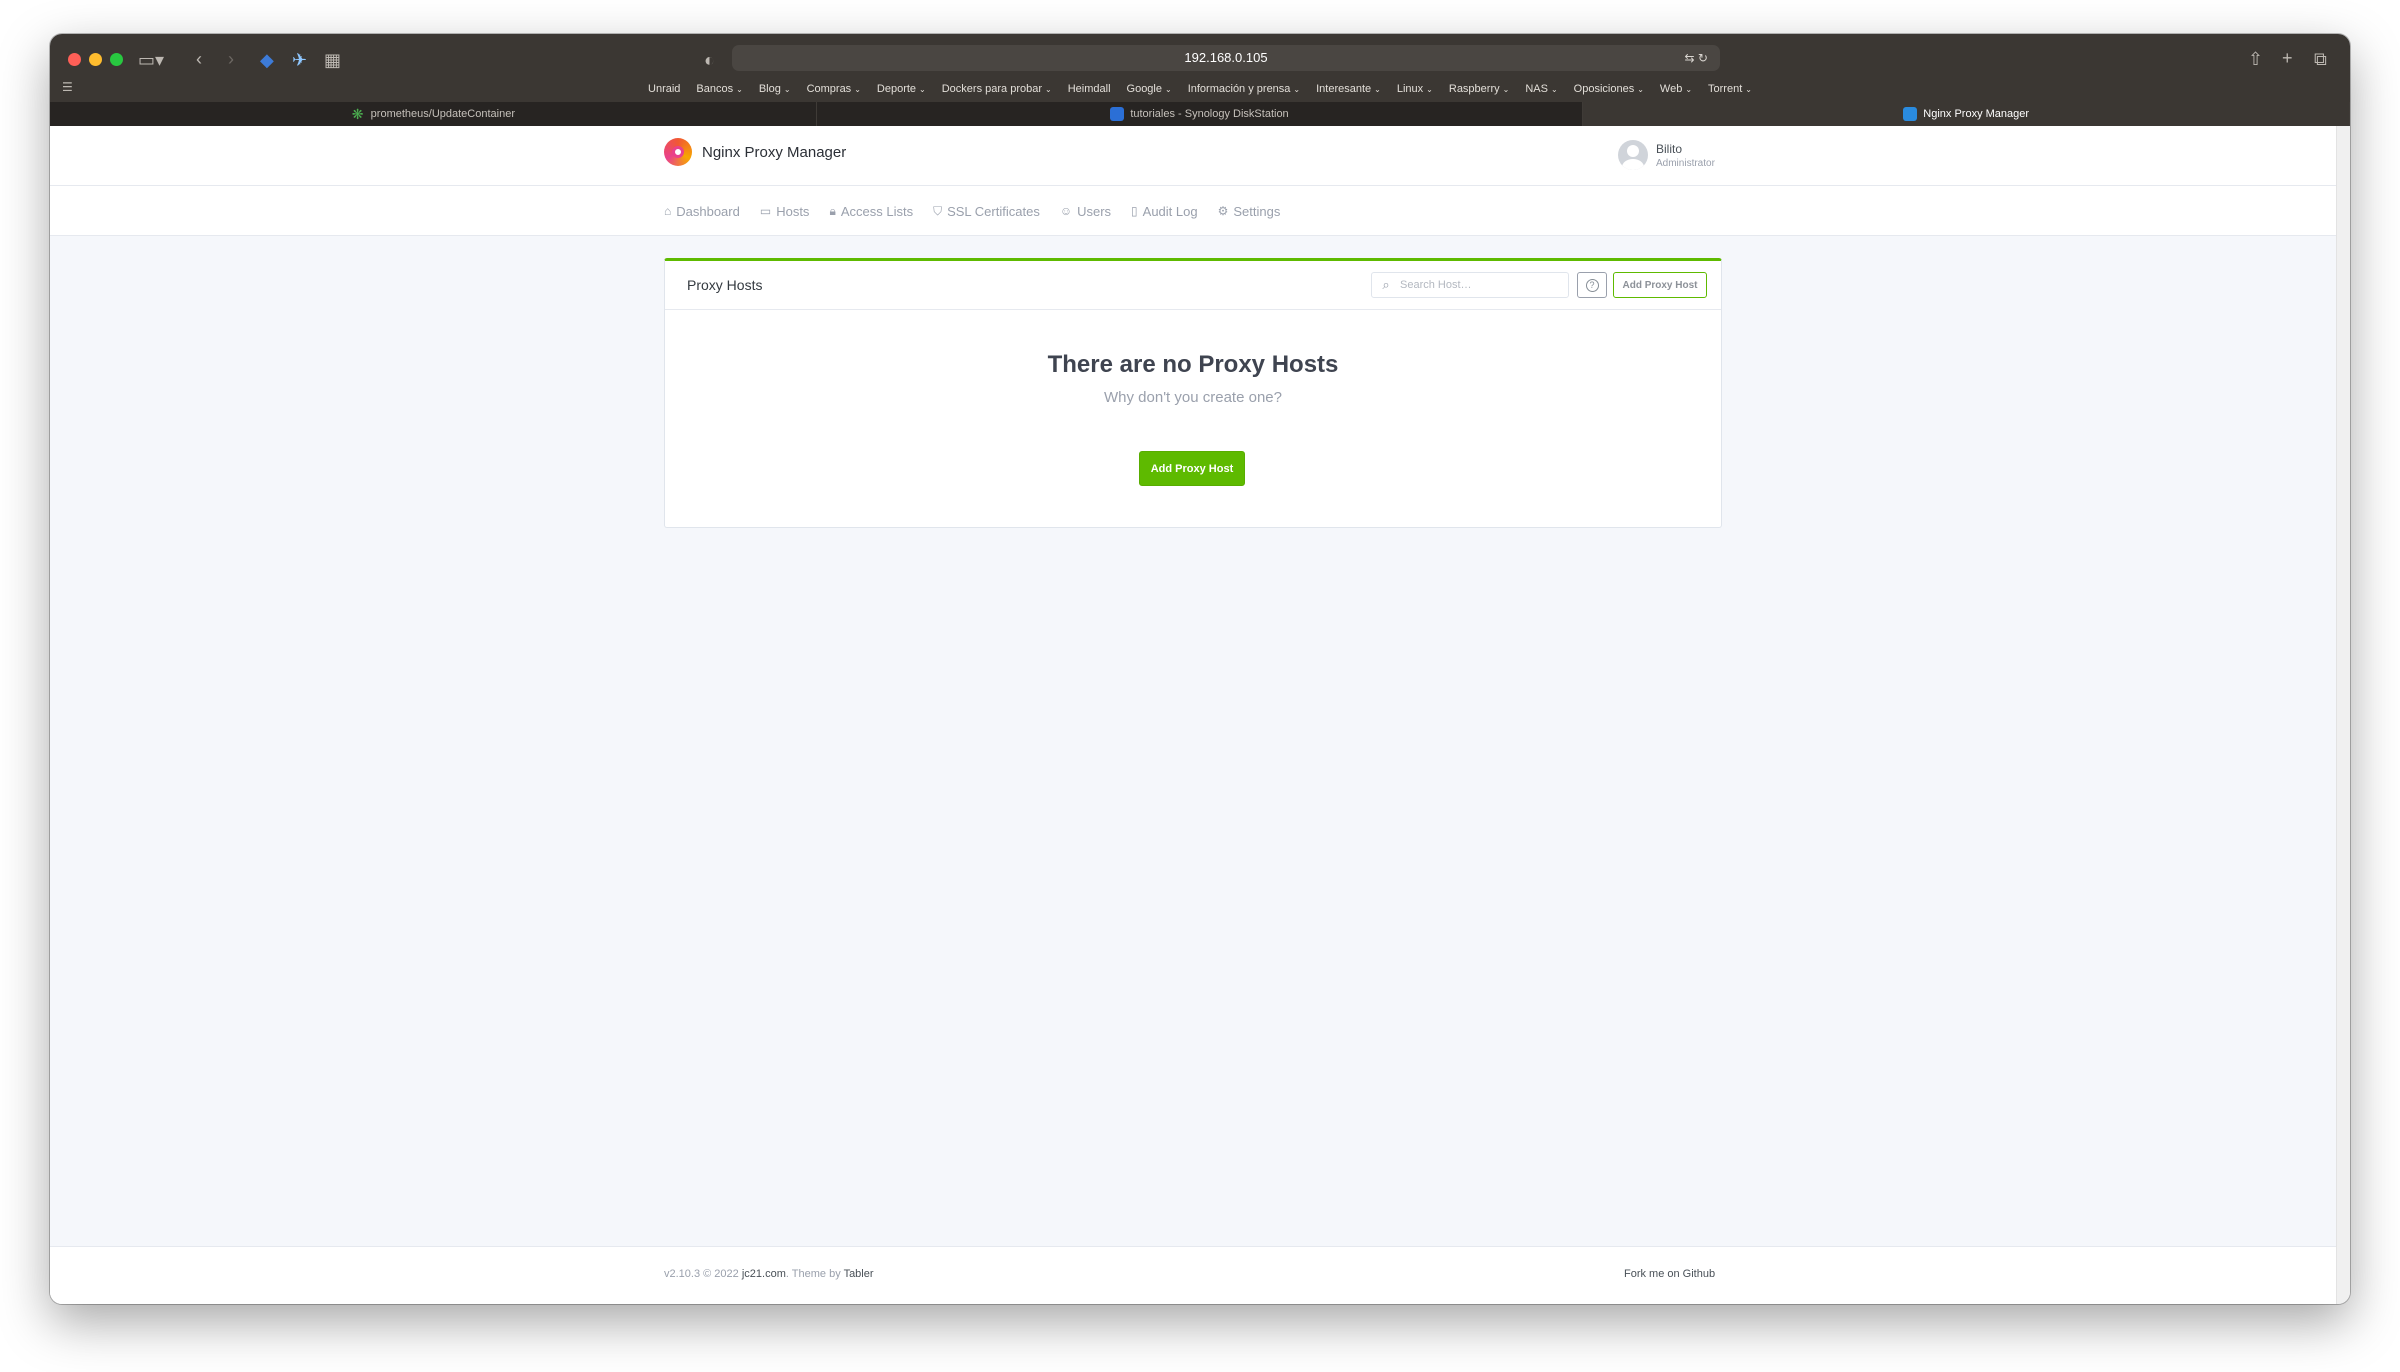 The height and width of the screenshot is (1372, 2400). I want to click on bookmark-oposiciones: Oposiciones ⌄, so click(1609, 89).